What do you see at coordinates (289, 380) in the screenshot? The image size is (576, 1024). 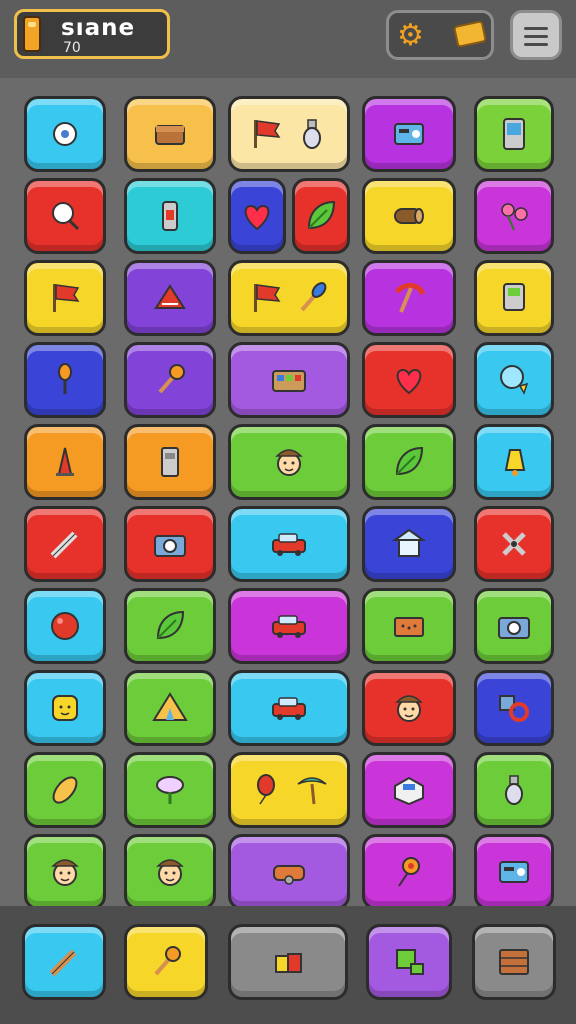 I see `tile-r4-c3` at bounding box center [289, 380].